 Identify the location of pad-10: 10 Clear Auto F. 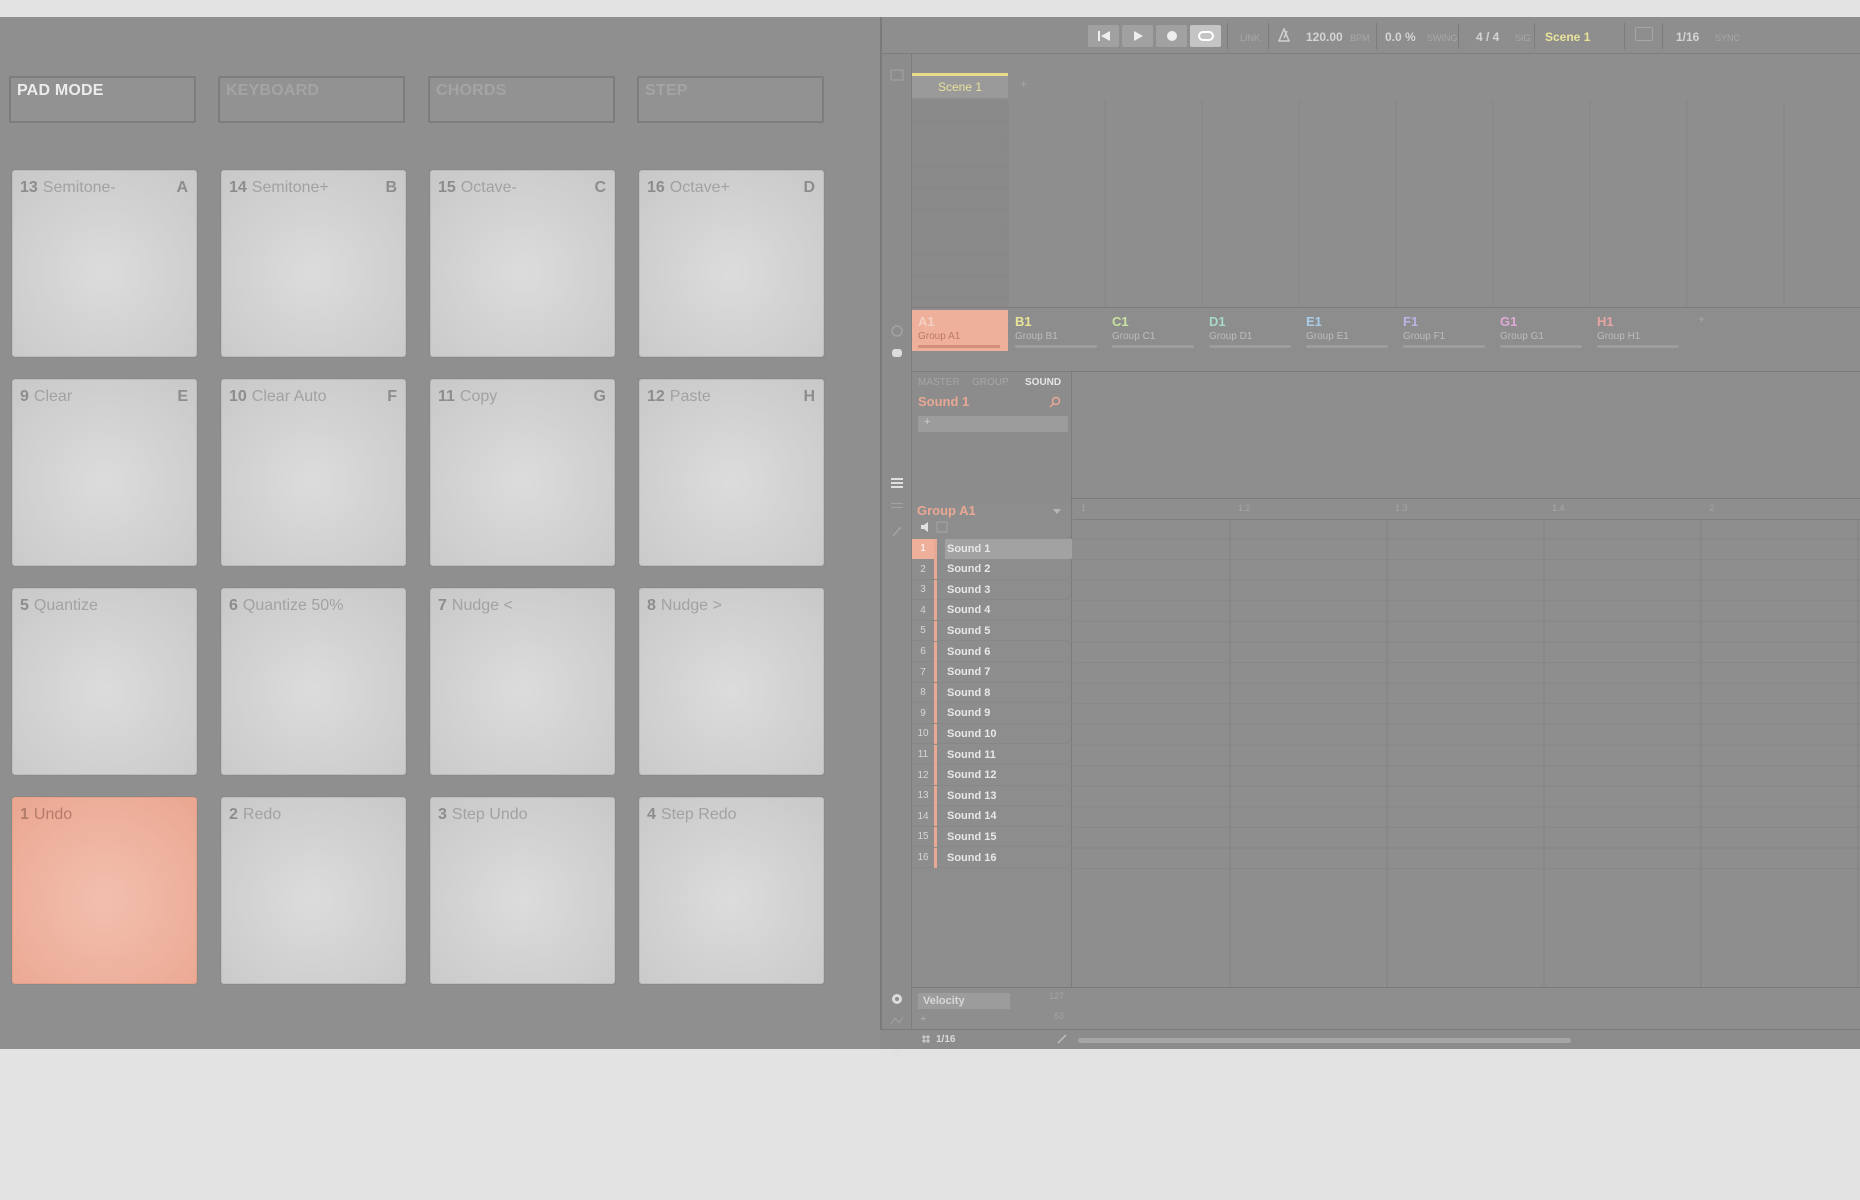
(313, 472).